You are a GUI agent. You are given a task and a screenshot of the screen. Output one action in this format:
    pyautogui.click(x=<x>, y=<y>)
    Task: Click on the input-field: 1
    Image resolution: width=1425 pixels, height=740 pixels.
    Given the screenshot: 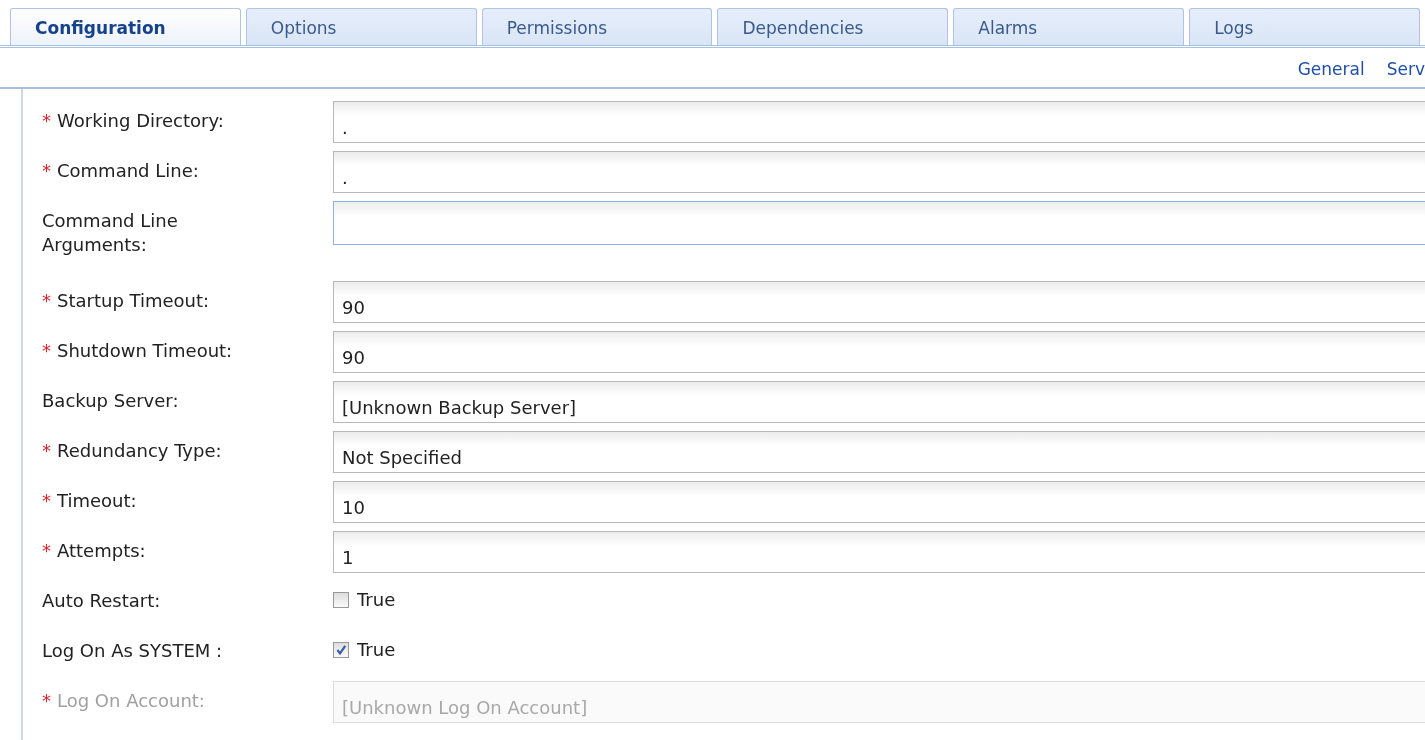 What is the action you would take?
    pyautogui.click(x=879, y=552)
    